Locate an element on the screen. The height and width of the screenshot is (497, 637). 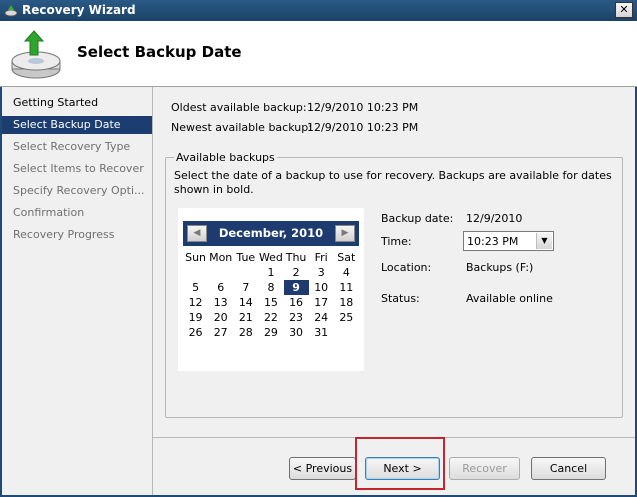
step-select-recovery-type: Select Recovery Type is located at coordinates (72, 146).